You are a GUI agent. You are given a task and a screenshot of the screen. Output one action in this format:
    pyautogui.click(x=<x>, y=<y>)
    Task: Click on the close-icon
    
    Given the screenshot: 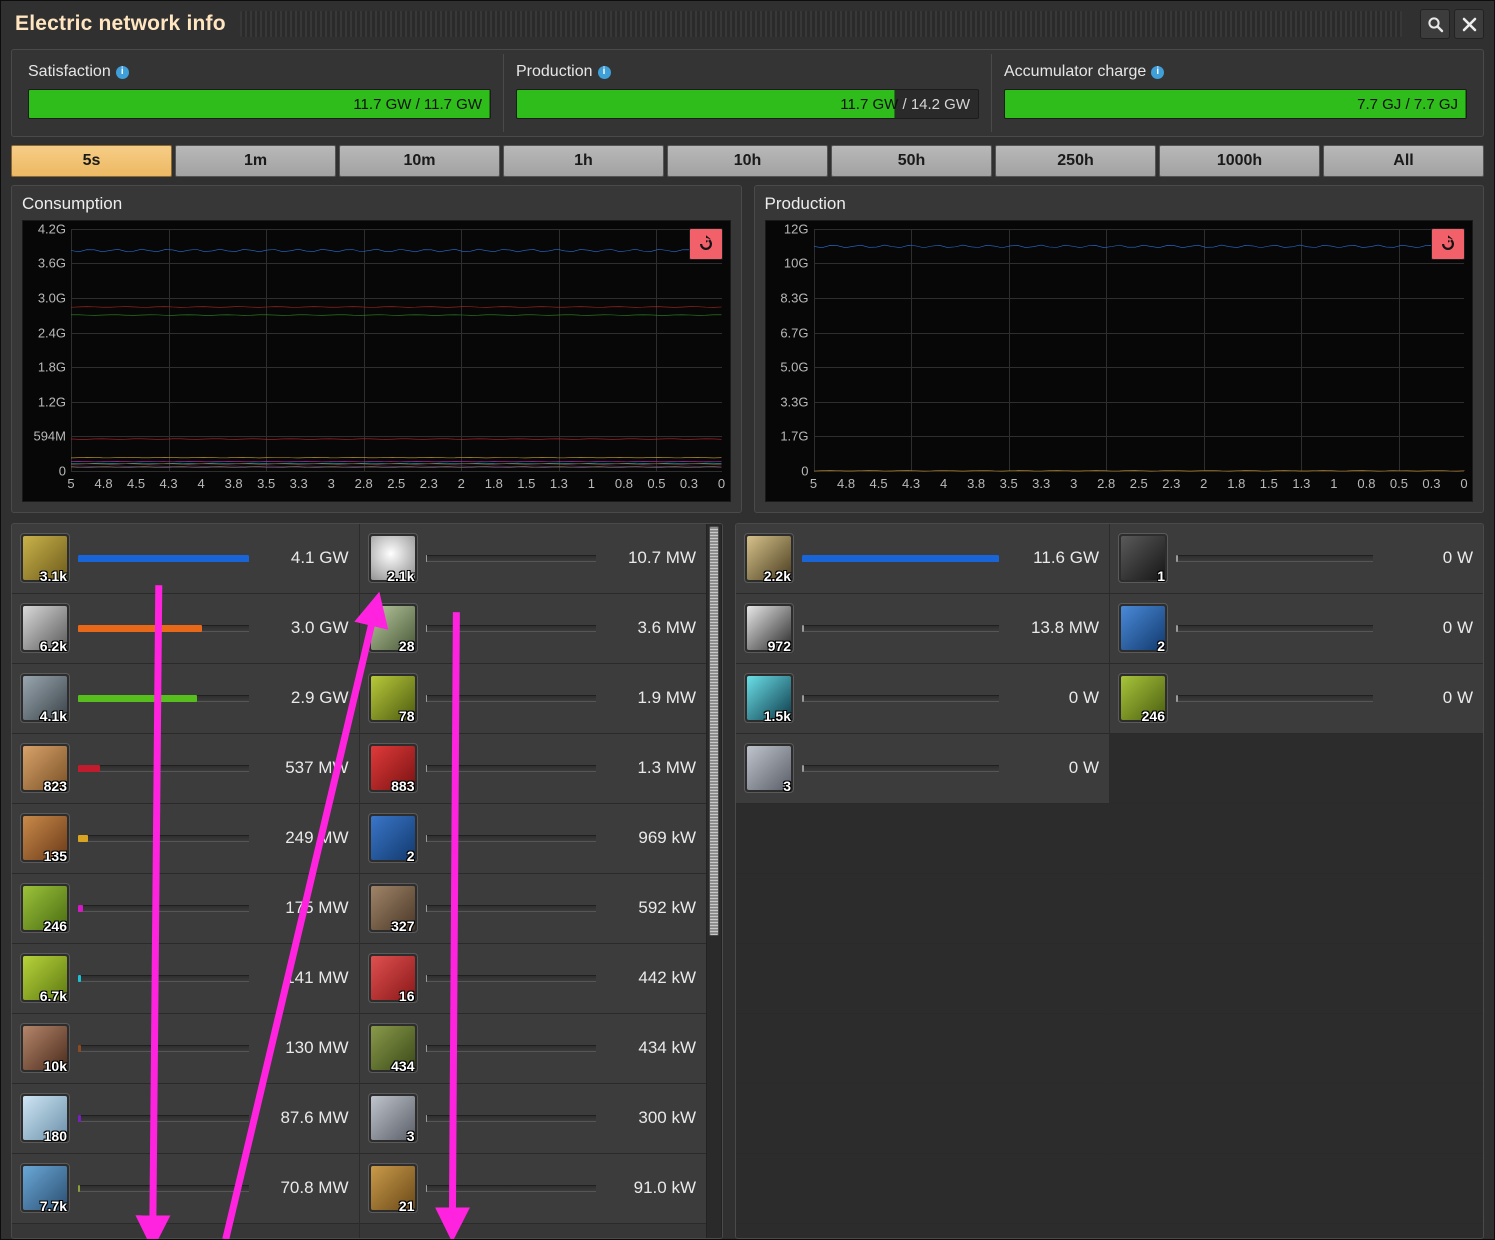 What is the action you would take?
    pyautogui.click(x=1469, y=24)
    